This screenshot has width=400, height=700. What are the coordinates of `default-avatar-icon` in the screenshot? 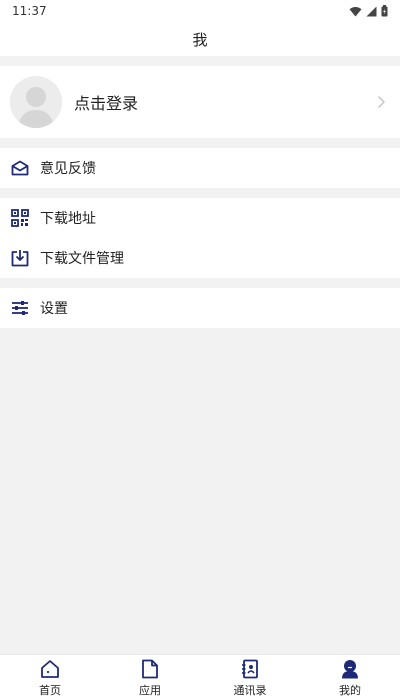 It's located at (36, 102).